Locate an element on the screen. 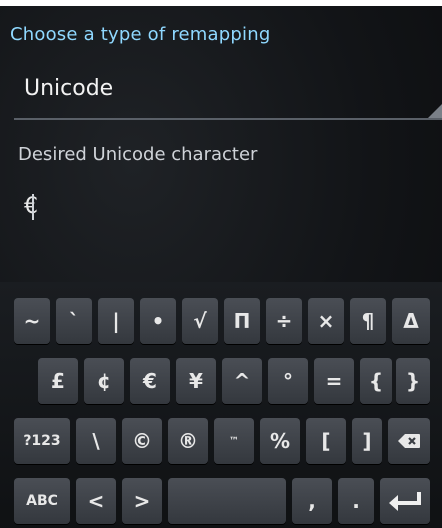  key-greater-than: > is located at coordinates (142, 501).